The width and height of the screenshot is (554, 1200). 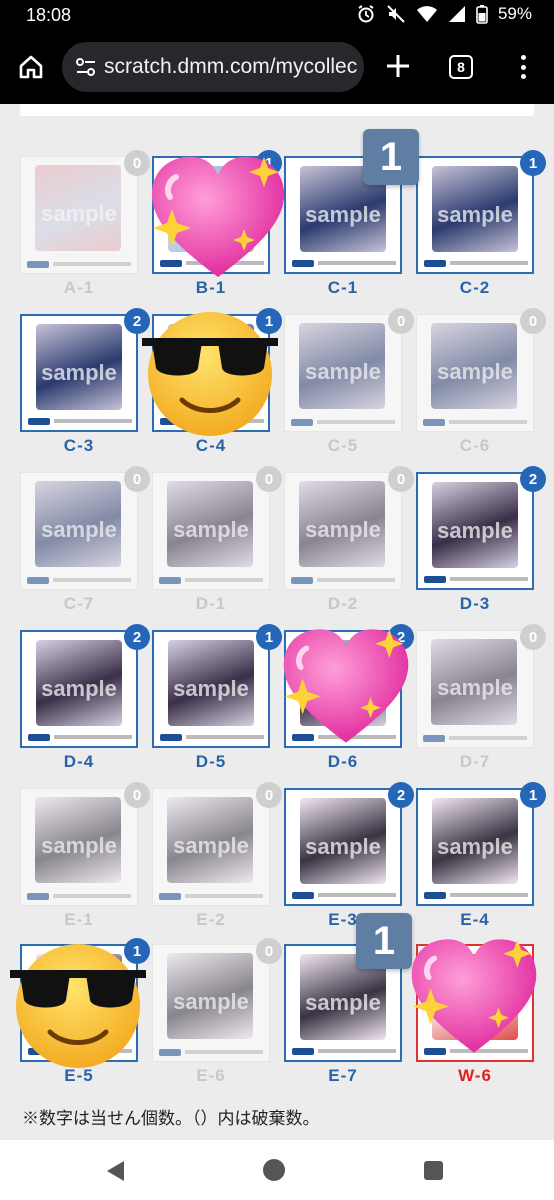 What do you see at coordinates (475, 445) in the screenshot?
I see `card-label: C-6` at bounding box center [475, 445].